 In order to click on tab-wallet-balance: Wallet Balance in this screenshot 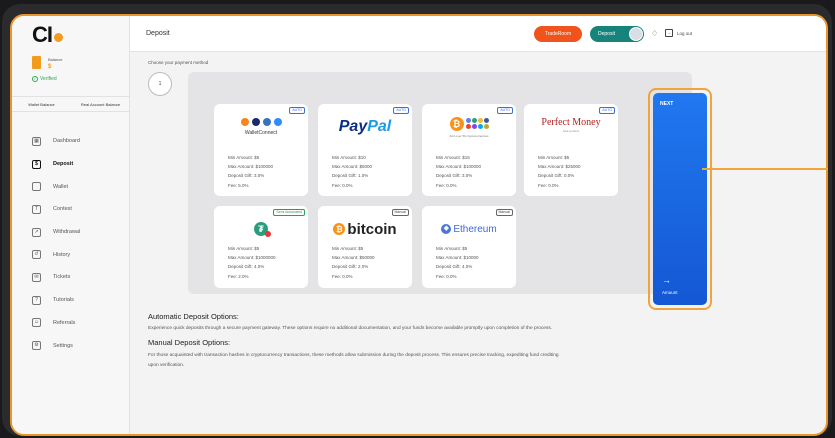, I will do `click(41, 104)`.